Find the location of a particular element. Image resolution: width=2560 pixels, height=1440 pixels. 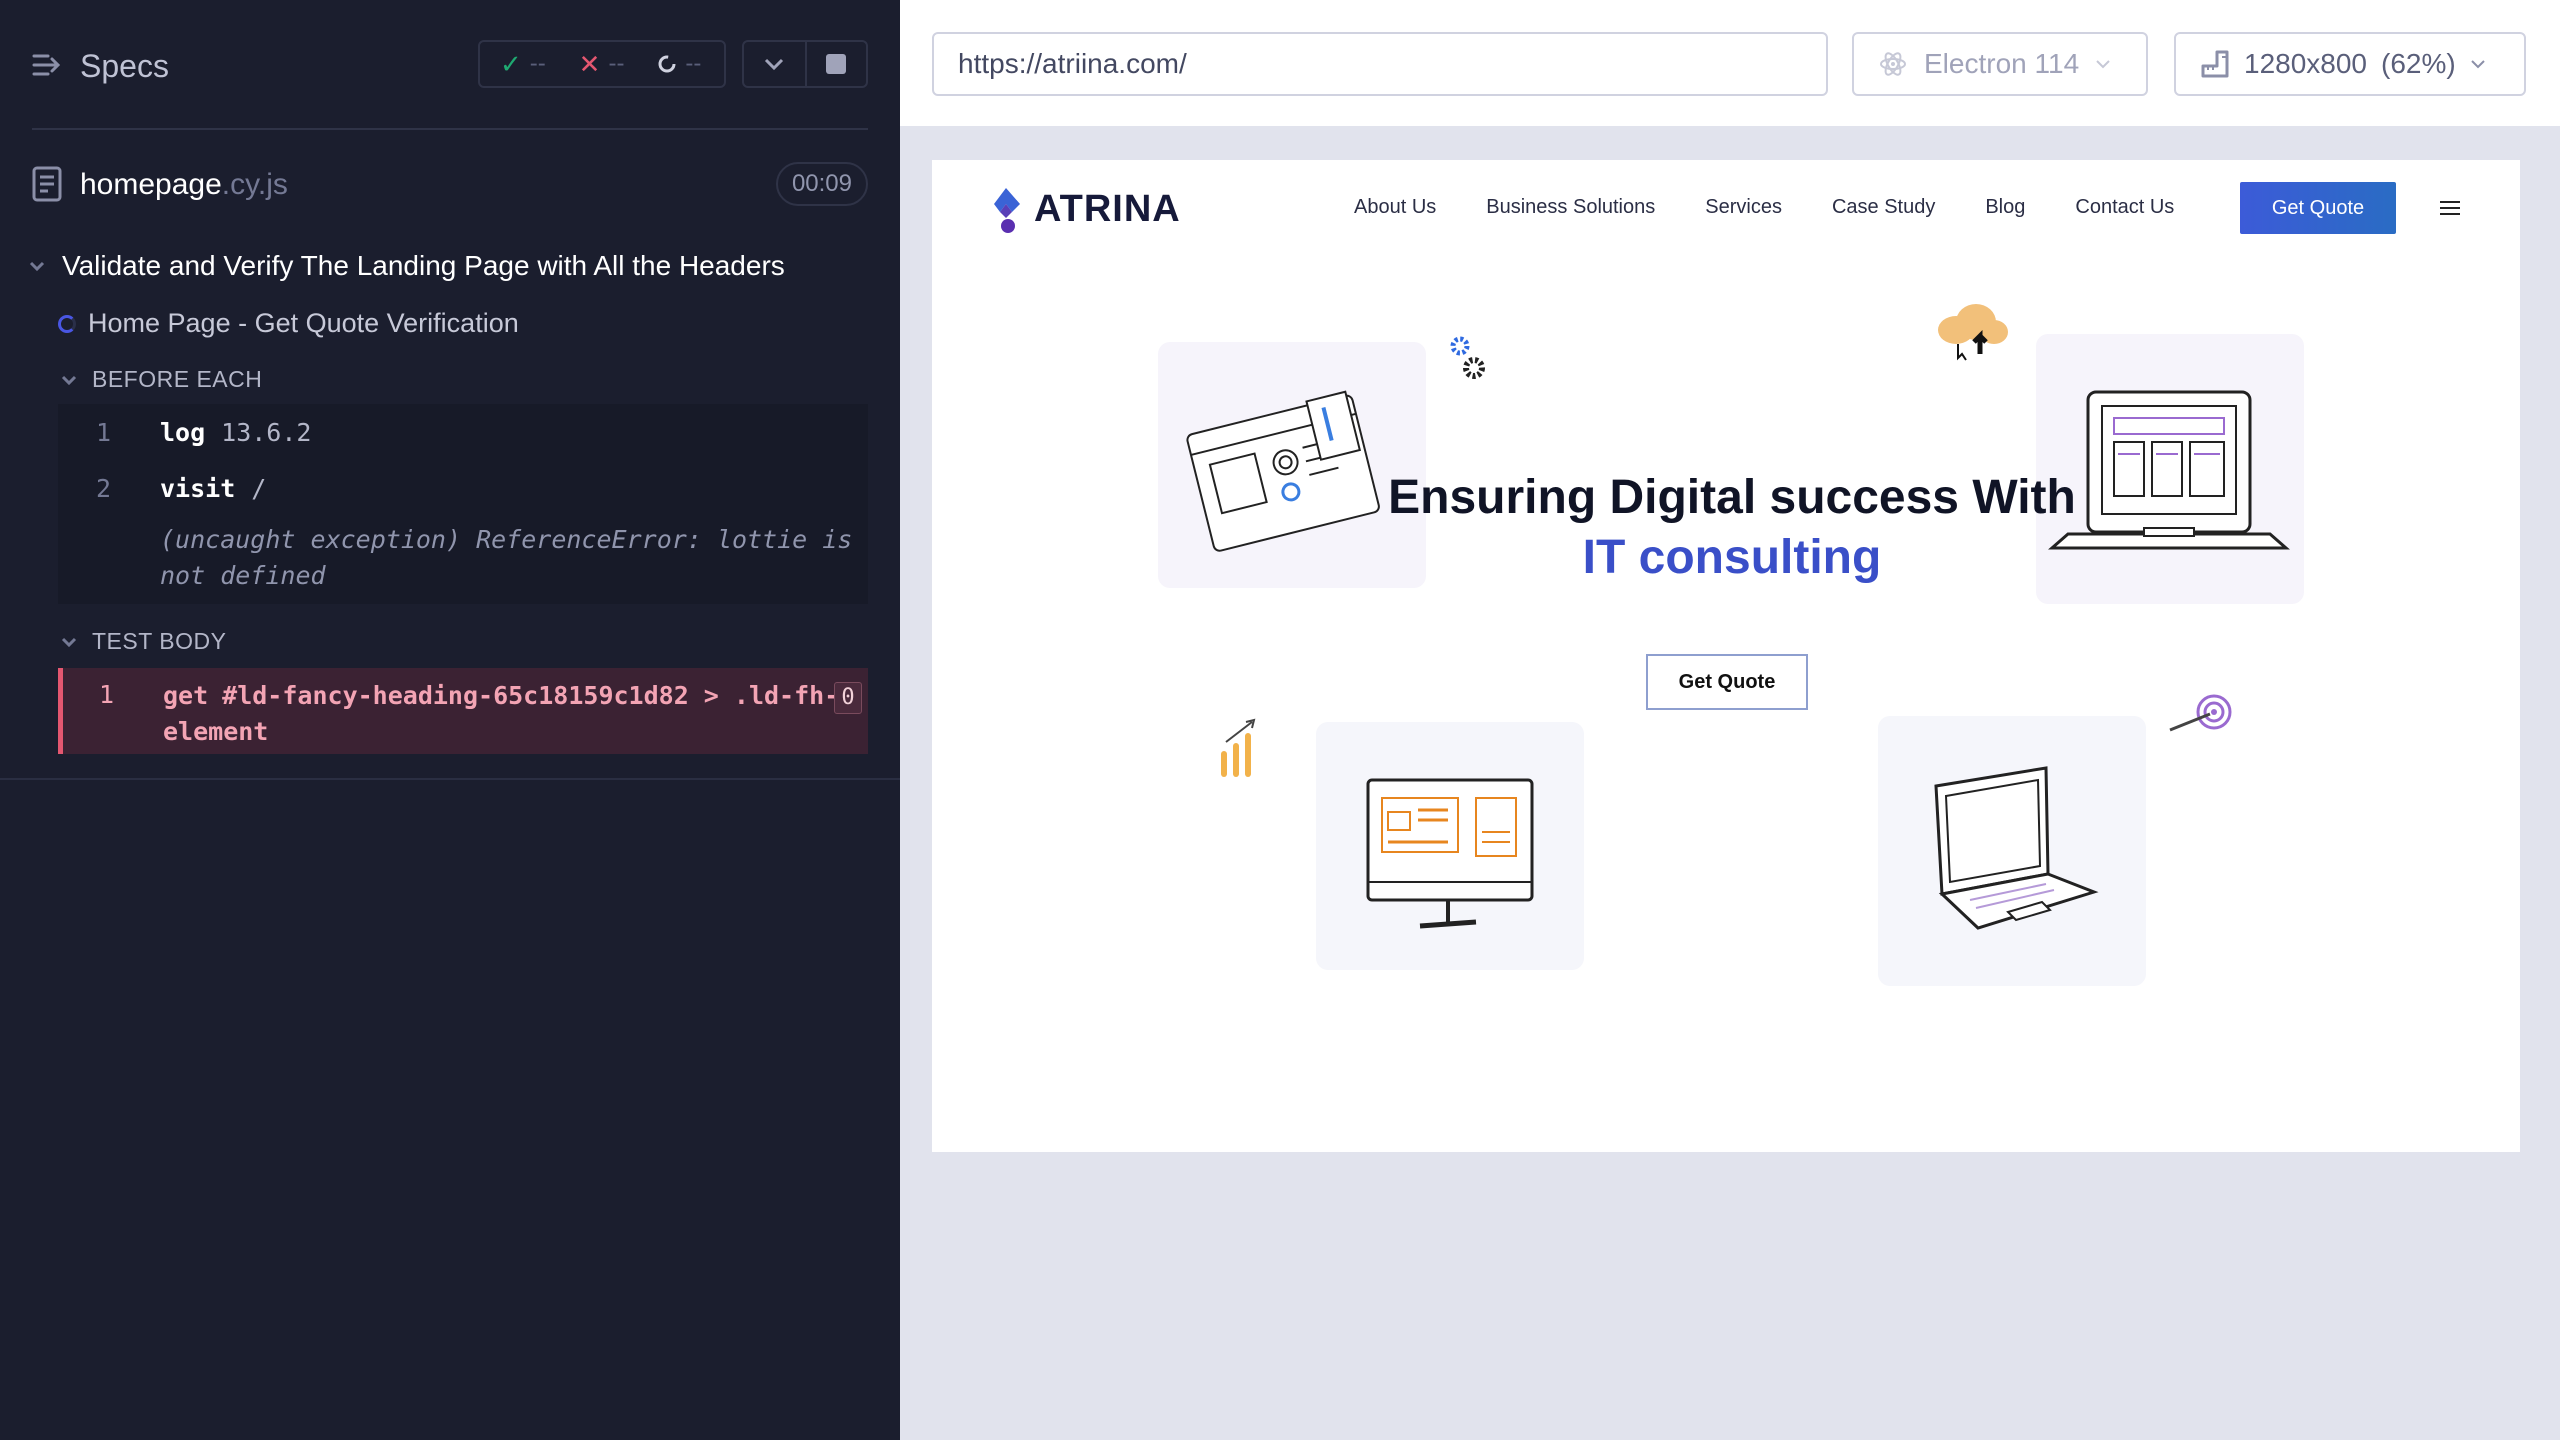

spec-file-name: homepage.cy.js is located at coordinates (184, 185).